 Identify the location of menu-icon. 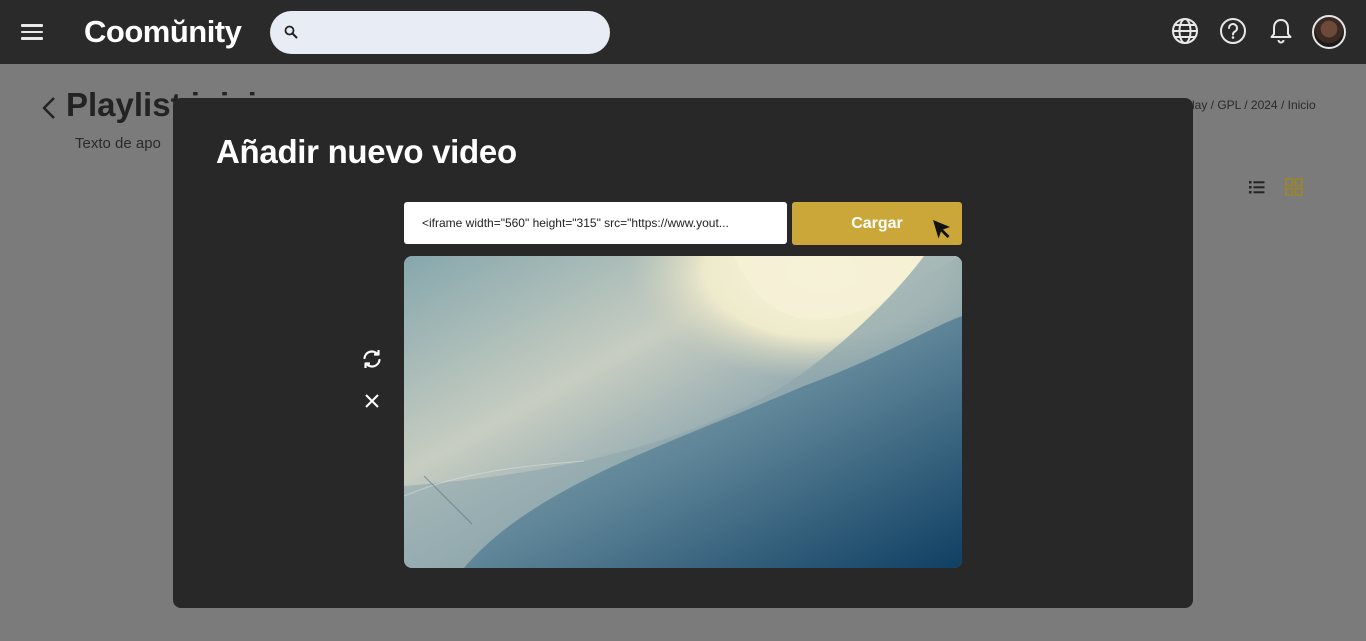
(32, 32).